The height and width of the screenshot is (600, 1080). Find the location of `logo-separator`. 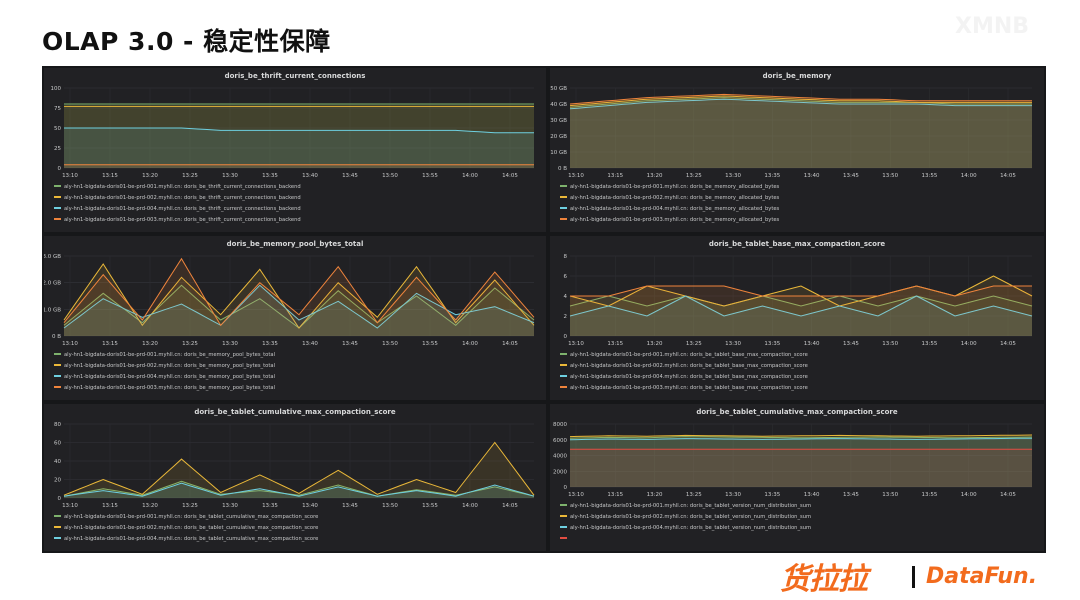

logo-separator is located at coordinates (913, 577).